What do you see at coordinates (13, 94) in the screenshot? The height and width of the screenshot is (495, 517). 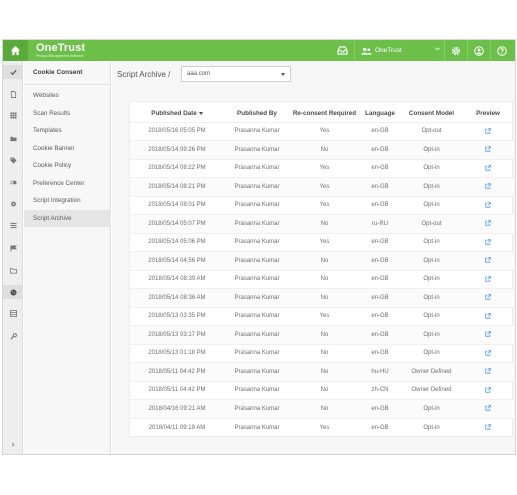 I see `rail-documents` at bounding box center [13, 94].